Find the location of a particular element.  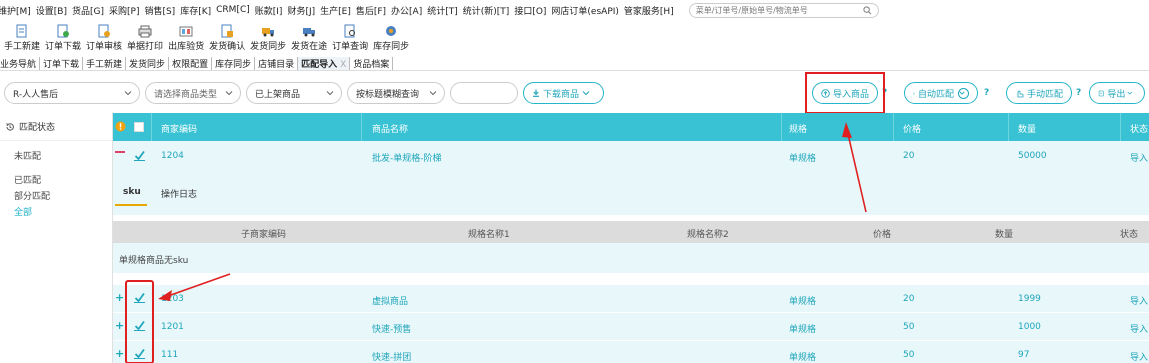

select-all-checkbox is located at coordinates (139, 127).